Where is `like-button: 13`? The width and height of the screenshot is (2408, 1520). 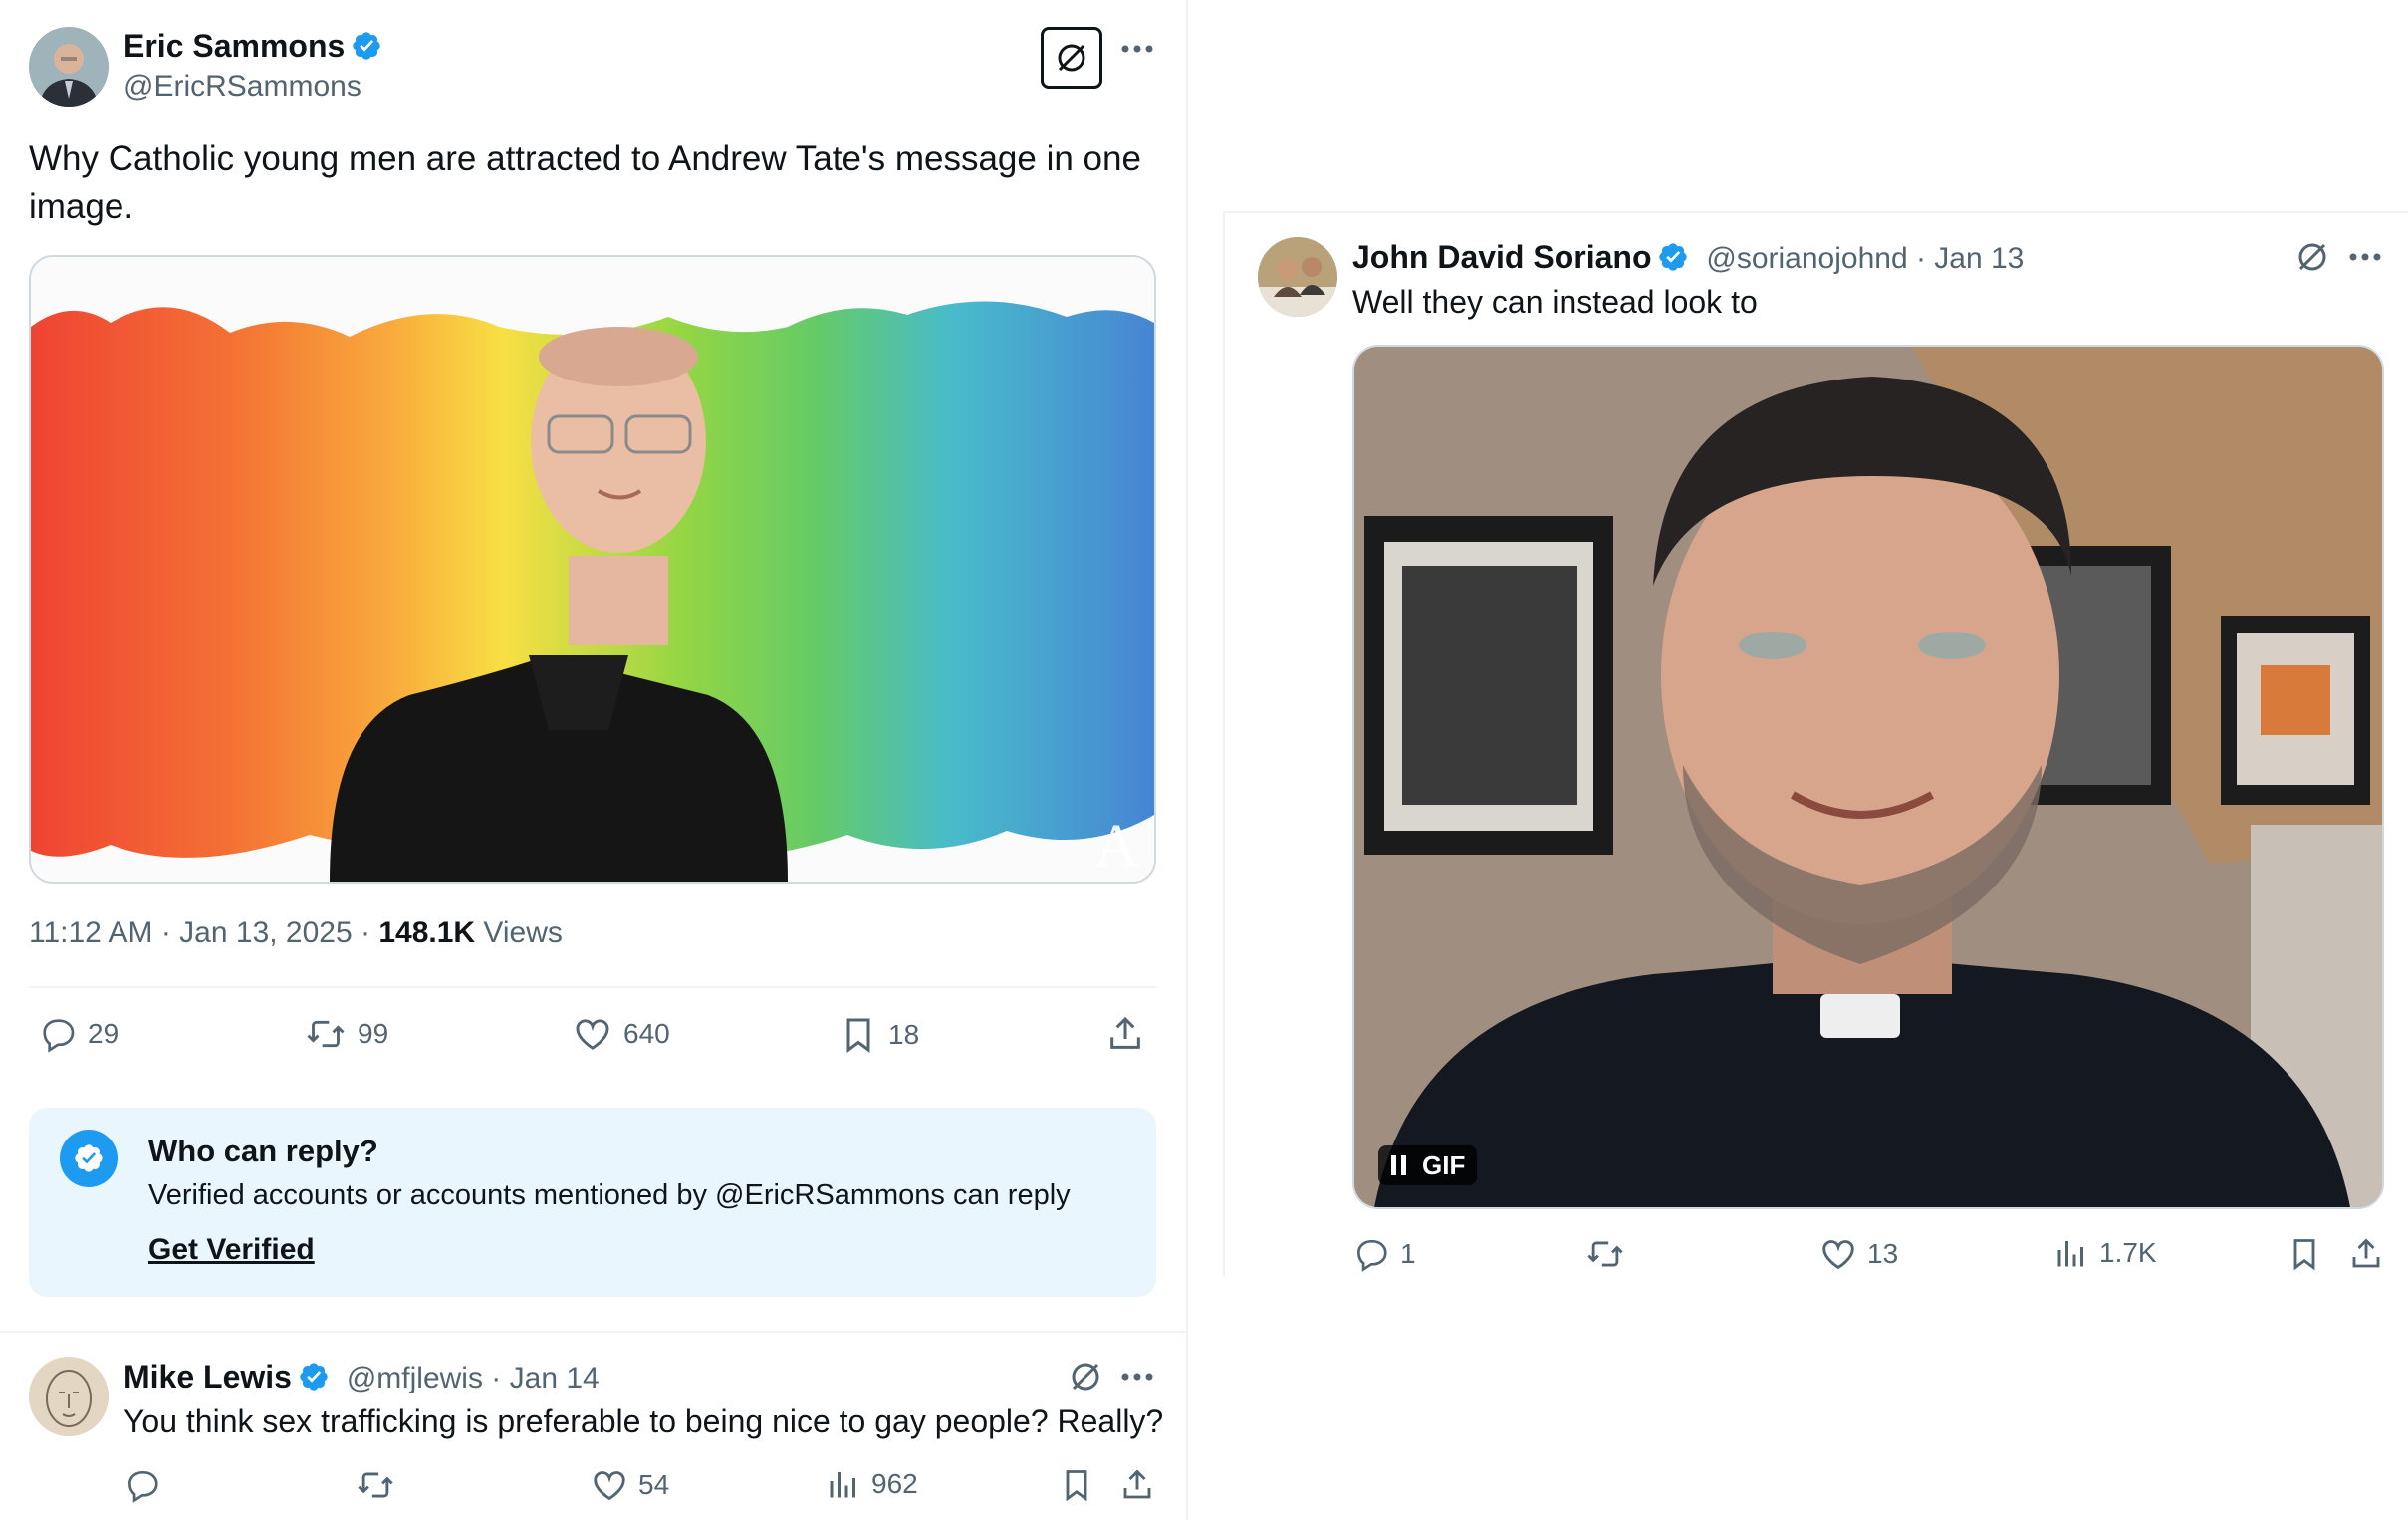
like-button: 13 is located at coordinates (1858, 1254).